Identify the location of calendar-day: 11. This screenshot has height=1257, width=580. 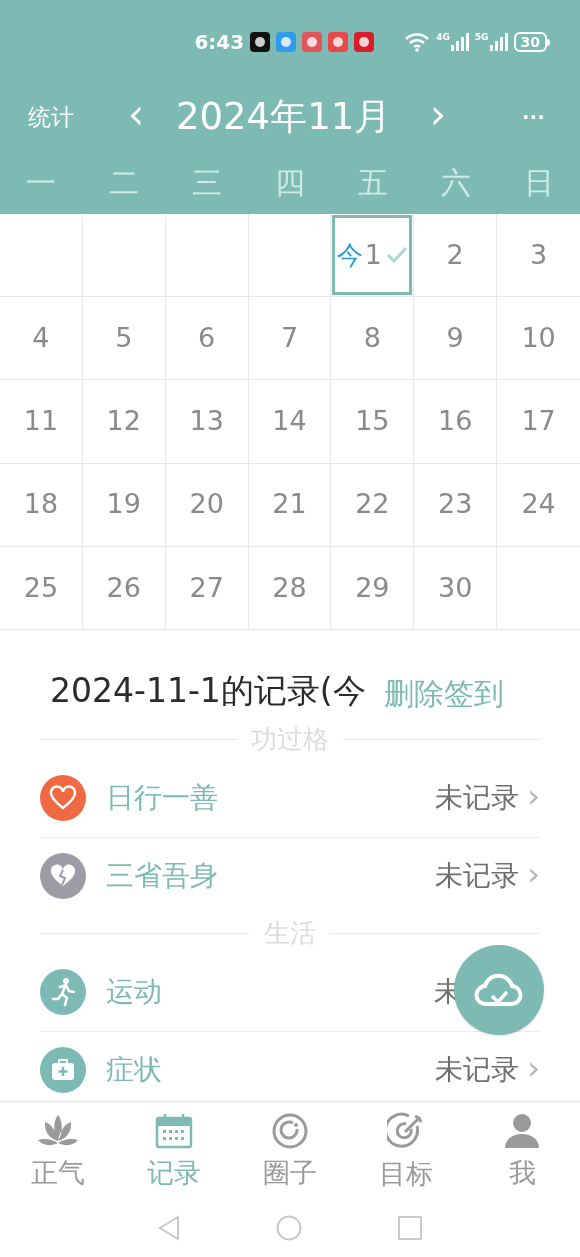
(41, 422).